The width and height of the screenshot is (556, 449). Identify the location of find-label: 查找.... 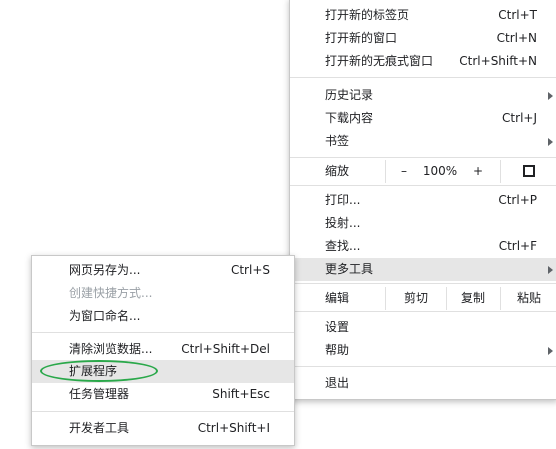
(343, 246).